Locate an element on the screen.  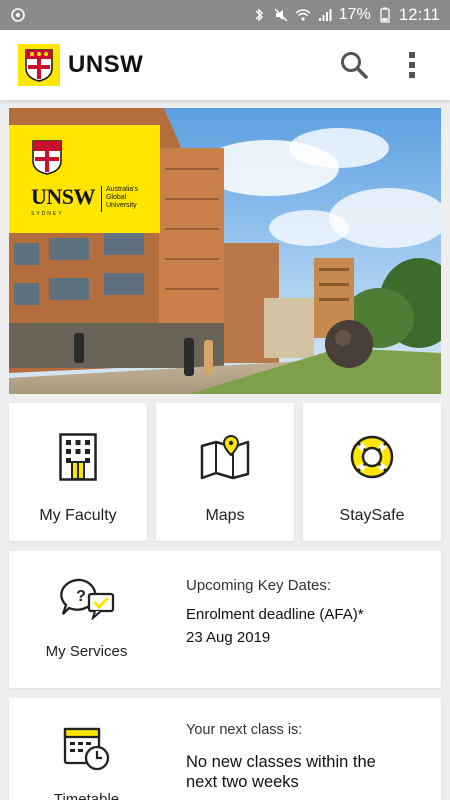
wifi-icon is located at coordinates (303, 15).